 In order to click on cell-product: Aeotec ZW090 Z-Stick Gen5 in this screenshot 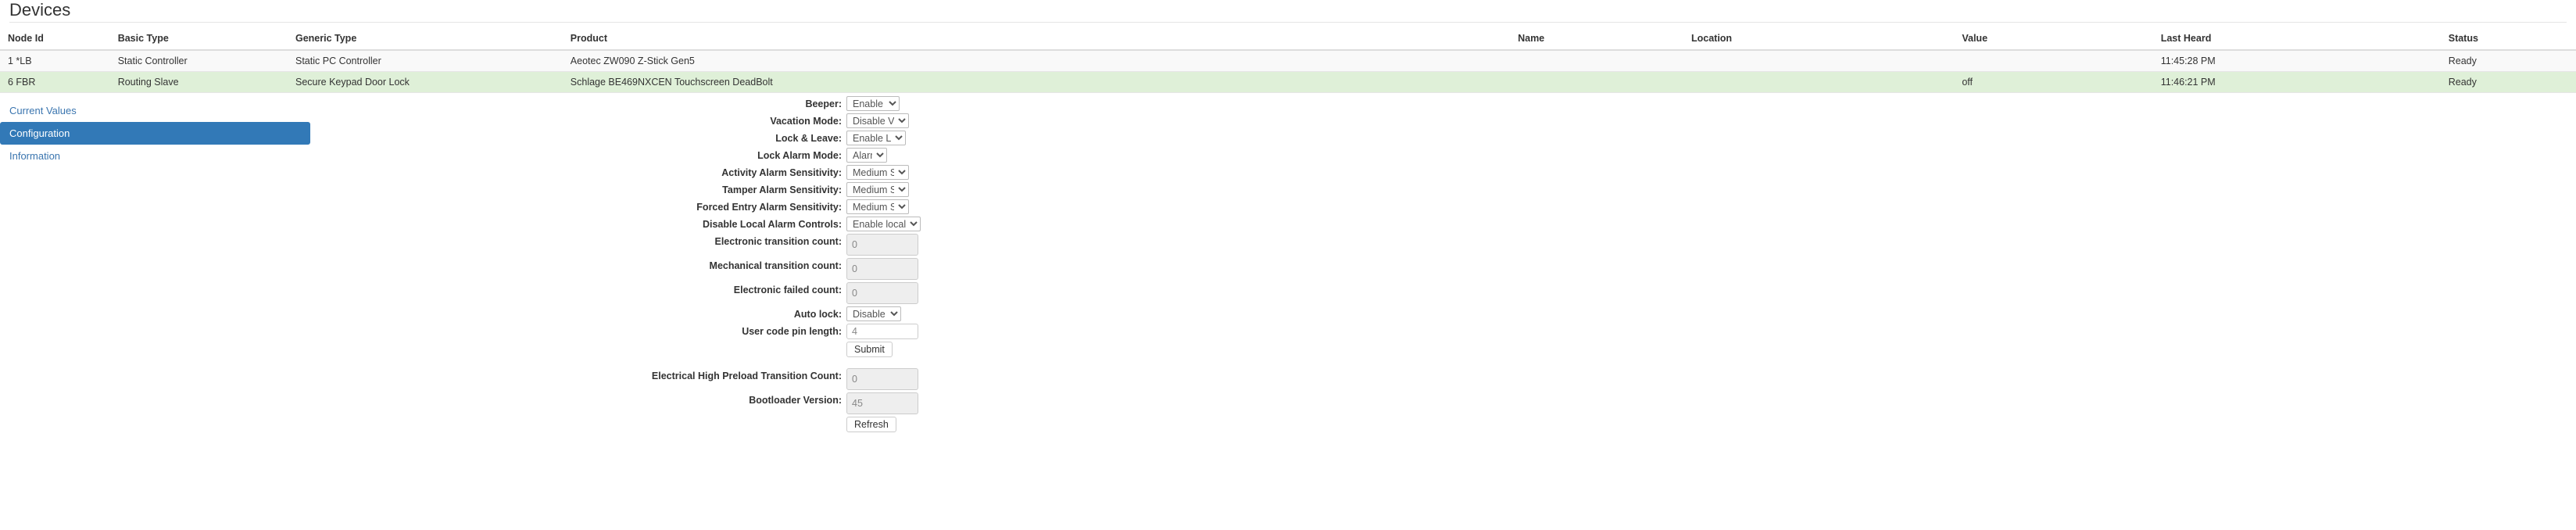, I will do `click(1036, 61)`.